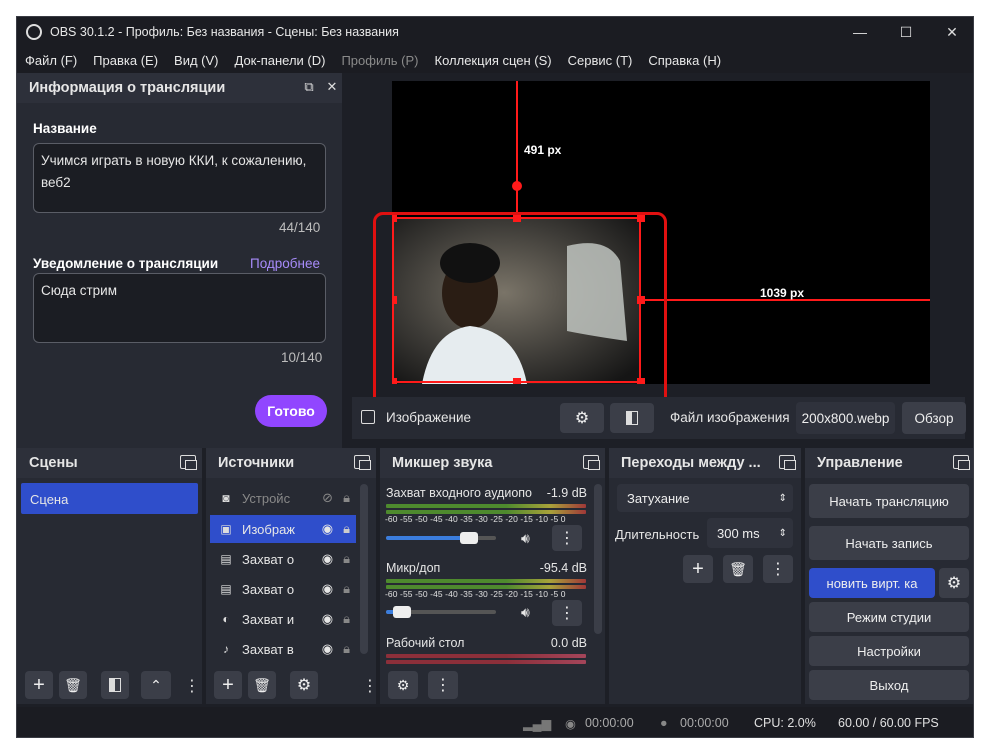 The image size is (991, 754). What do you see at coordinates (441, 538) in the screenshot?
I see `volume-slider` at bounding box center [441, 538].